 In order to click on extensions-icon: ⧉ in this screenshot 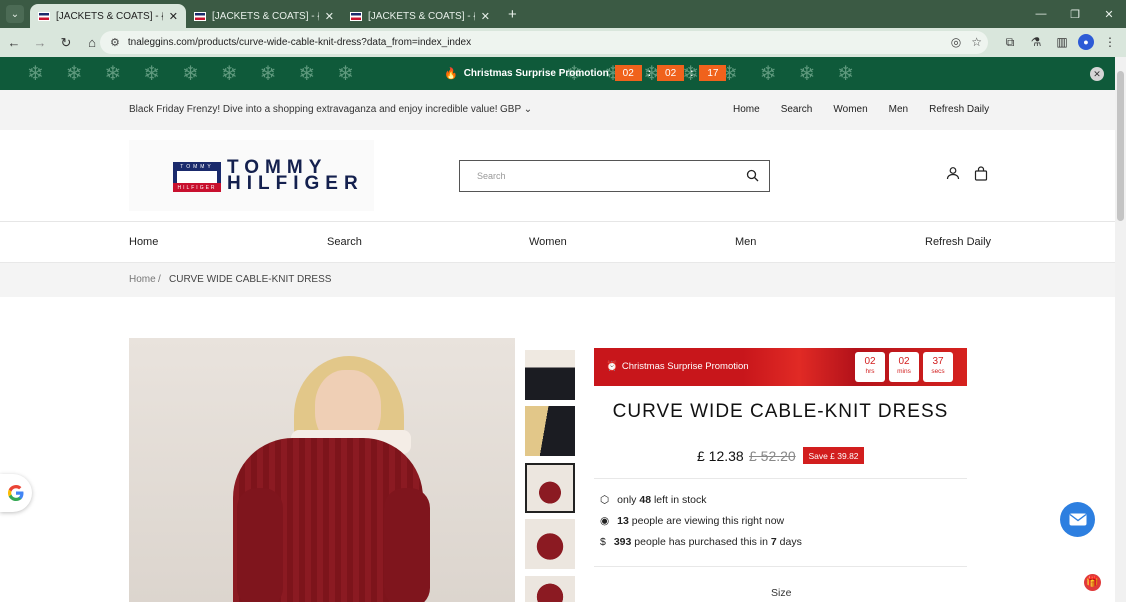, I will do `click(1010, 42)`.